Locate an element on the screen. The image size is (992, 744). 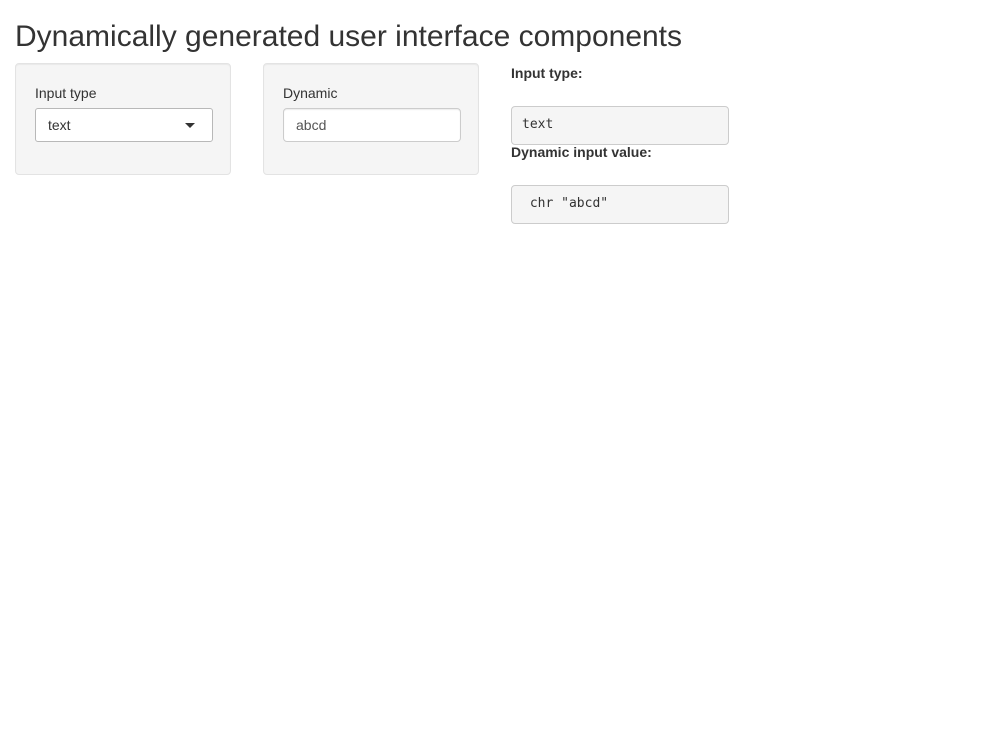
input-type-panel: Input type text is located at coordinates (123, 119).